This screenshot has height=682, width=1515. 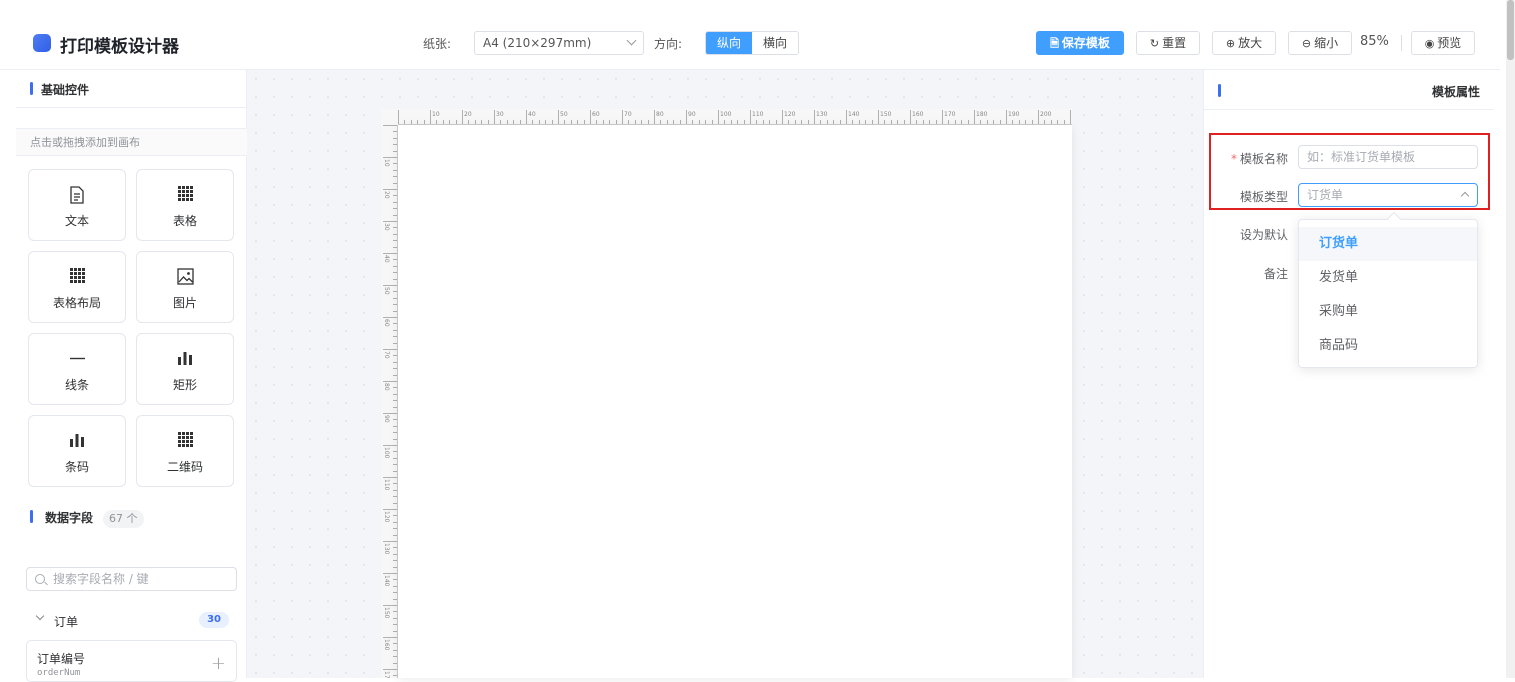 What do you see at coordinates (564, 114) in the screenshot?
I see `ruler-label: 50` at bounding box center [564, 114].